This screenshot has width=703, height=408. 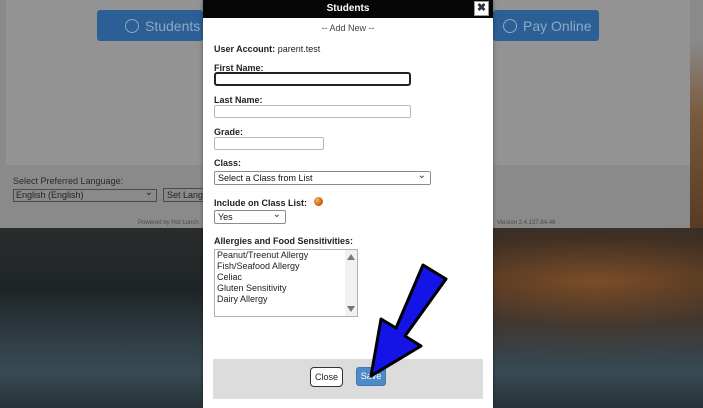 I want to click on include-select-value: Yes, so click(x=225, y=217).